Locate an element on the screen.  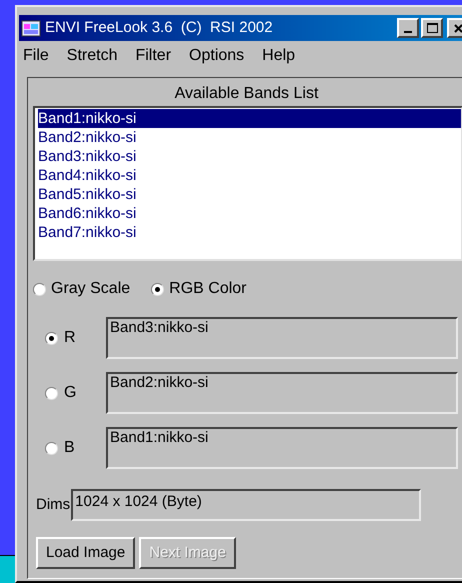
menu-item: Help is located at coordinates (279, 56).